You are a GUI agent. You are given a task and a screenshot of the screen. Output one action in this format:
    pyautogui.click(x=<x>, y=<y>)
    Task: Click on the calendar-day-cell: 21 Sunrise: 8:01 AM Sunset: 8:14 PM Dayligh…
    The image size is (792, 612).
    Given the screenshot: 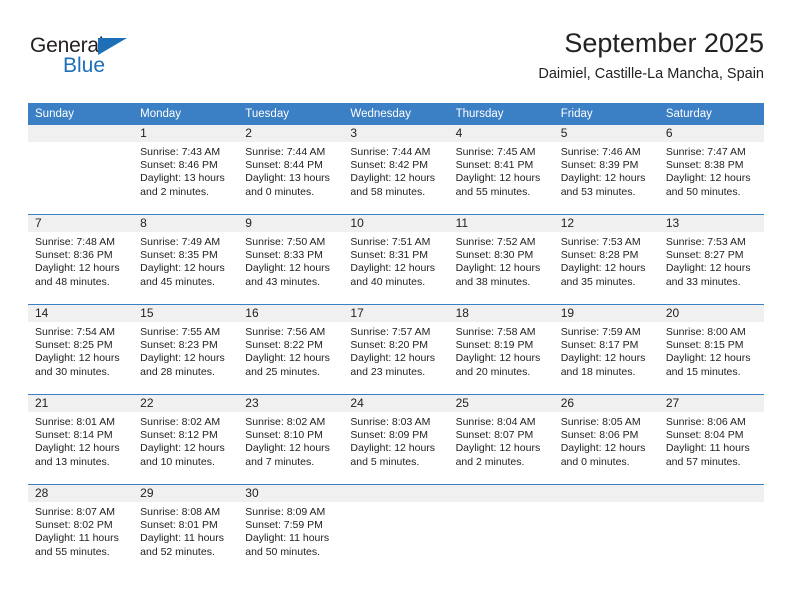 What is the action you would take?
    pyautogui.click(x=81, y=439)
    